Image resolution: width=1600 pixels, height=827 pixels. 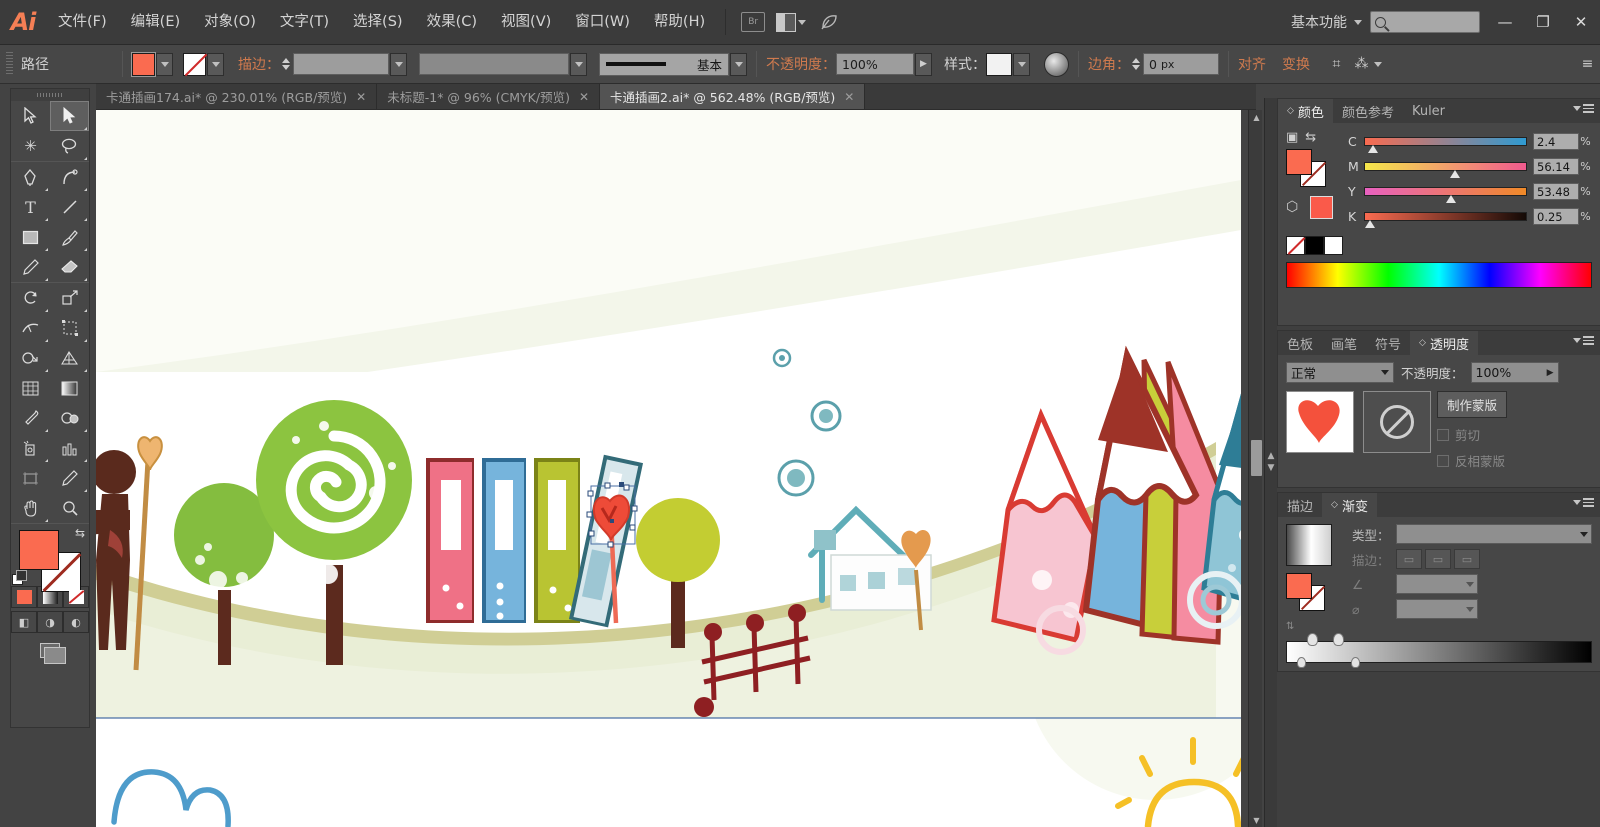 What do you see at coordinates (30, 388) in the screenshot?
I see `mesh-tool` at bounding box center [30, 388].